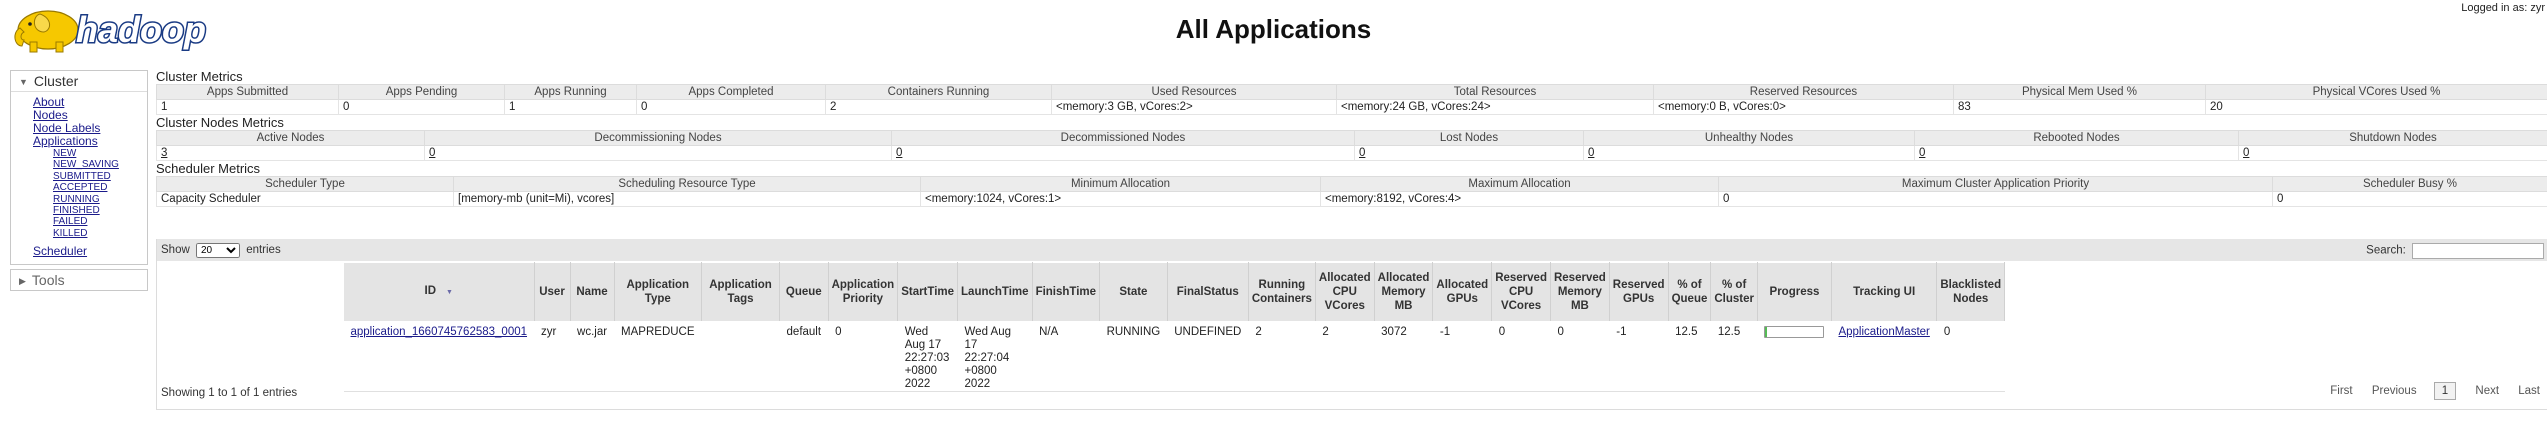  I want to click on column-header: Reserved GPUs, so click(1638, 292).